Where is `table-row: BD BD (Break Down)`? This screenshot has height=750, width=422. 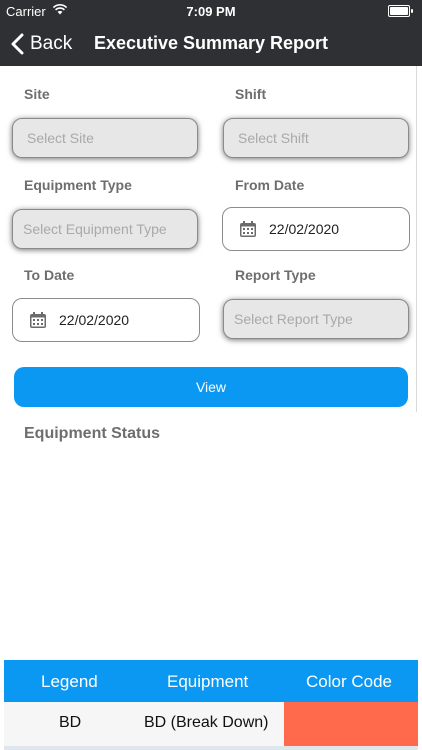 table-row: BD BD (Break Down) is located at coordinates (211, 724).